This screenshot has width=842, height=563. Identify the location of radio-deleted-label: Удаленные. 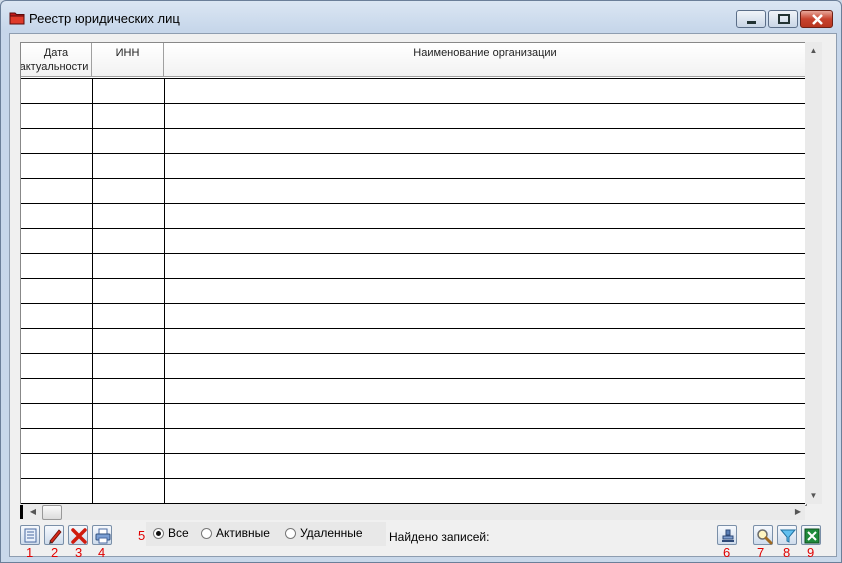
(331, 533).